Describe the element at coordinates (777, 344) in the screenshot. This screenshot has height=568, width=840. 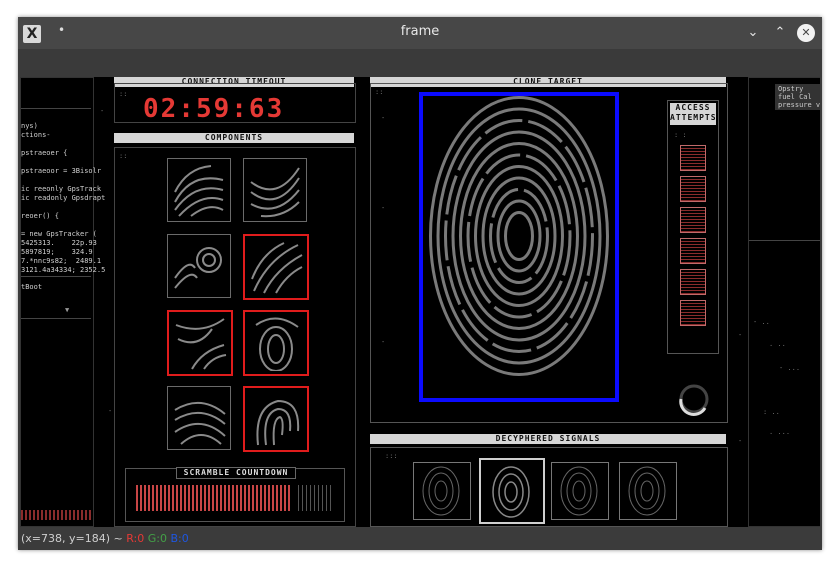
I see `code-fragment: . ..` at that location.